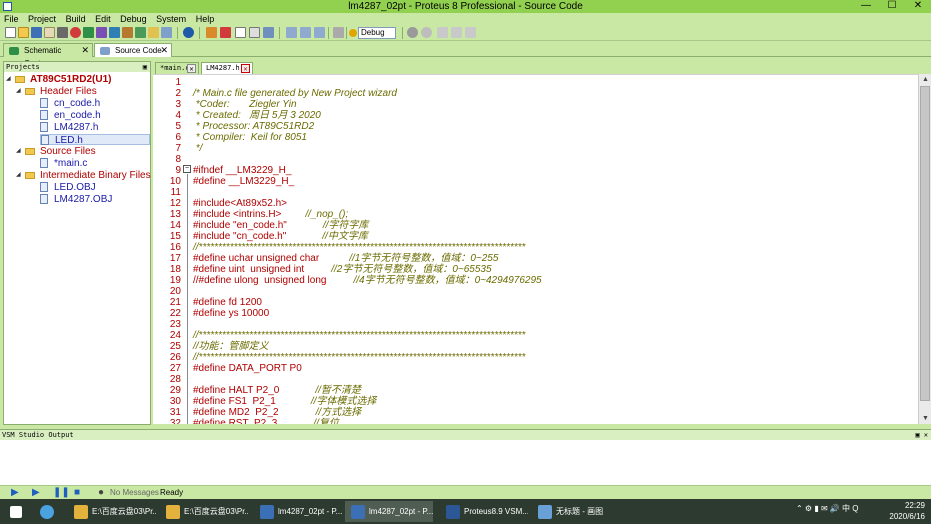 This screenshot has width=931, height=524. I want to click on code-line: #define __LM3229_H_, so click(243, 181).